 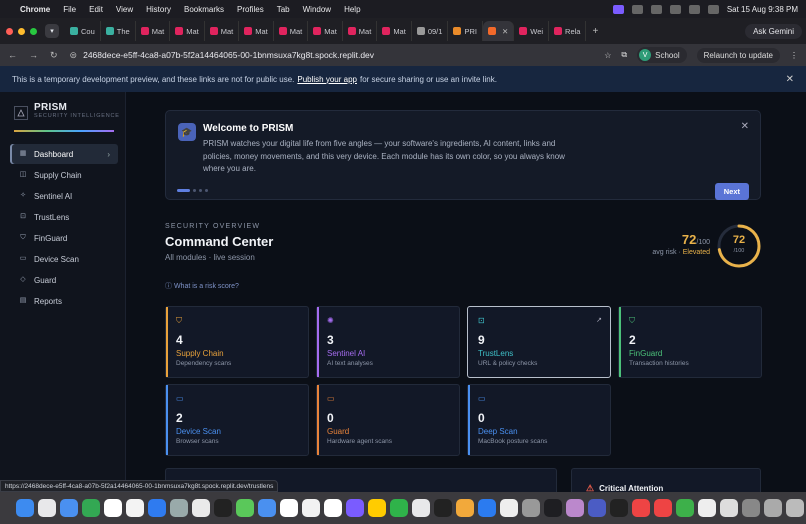 What do you see at coordinates (74, 55) in the screenshot?
I see `site-info-icon: ⊜` at bounding box center [74, 55].